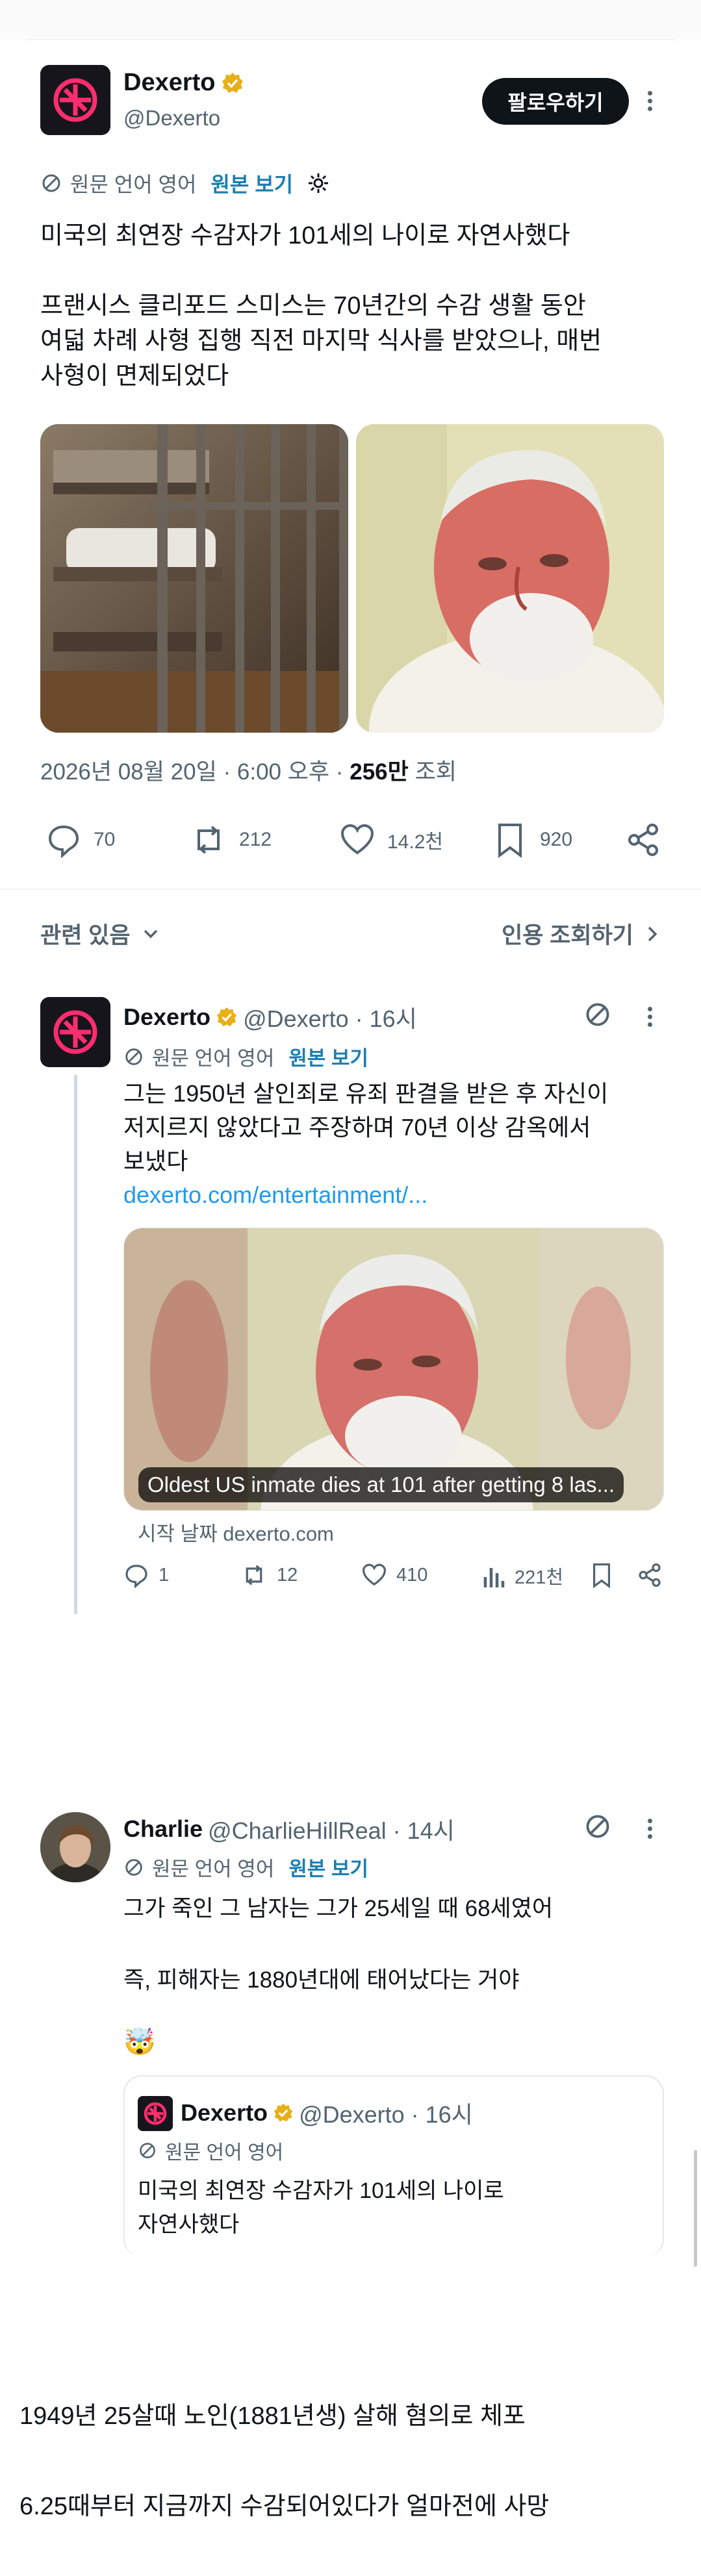 The height and width of the screenshot is (2576, 701). I want to click on reply1-avatar, so click(75, 1032).